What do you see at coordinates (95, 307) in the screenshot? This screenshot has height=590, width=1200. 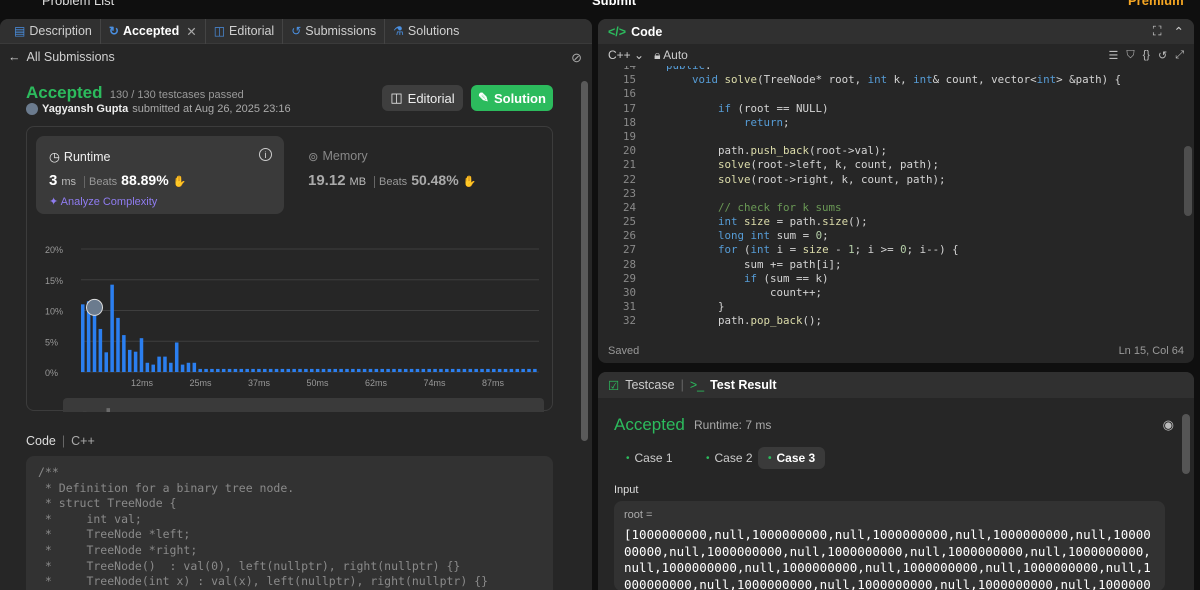 I see `your-submission-avatar` at bounding box center [95, 307].